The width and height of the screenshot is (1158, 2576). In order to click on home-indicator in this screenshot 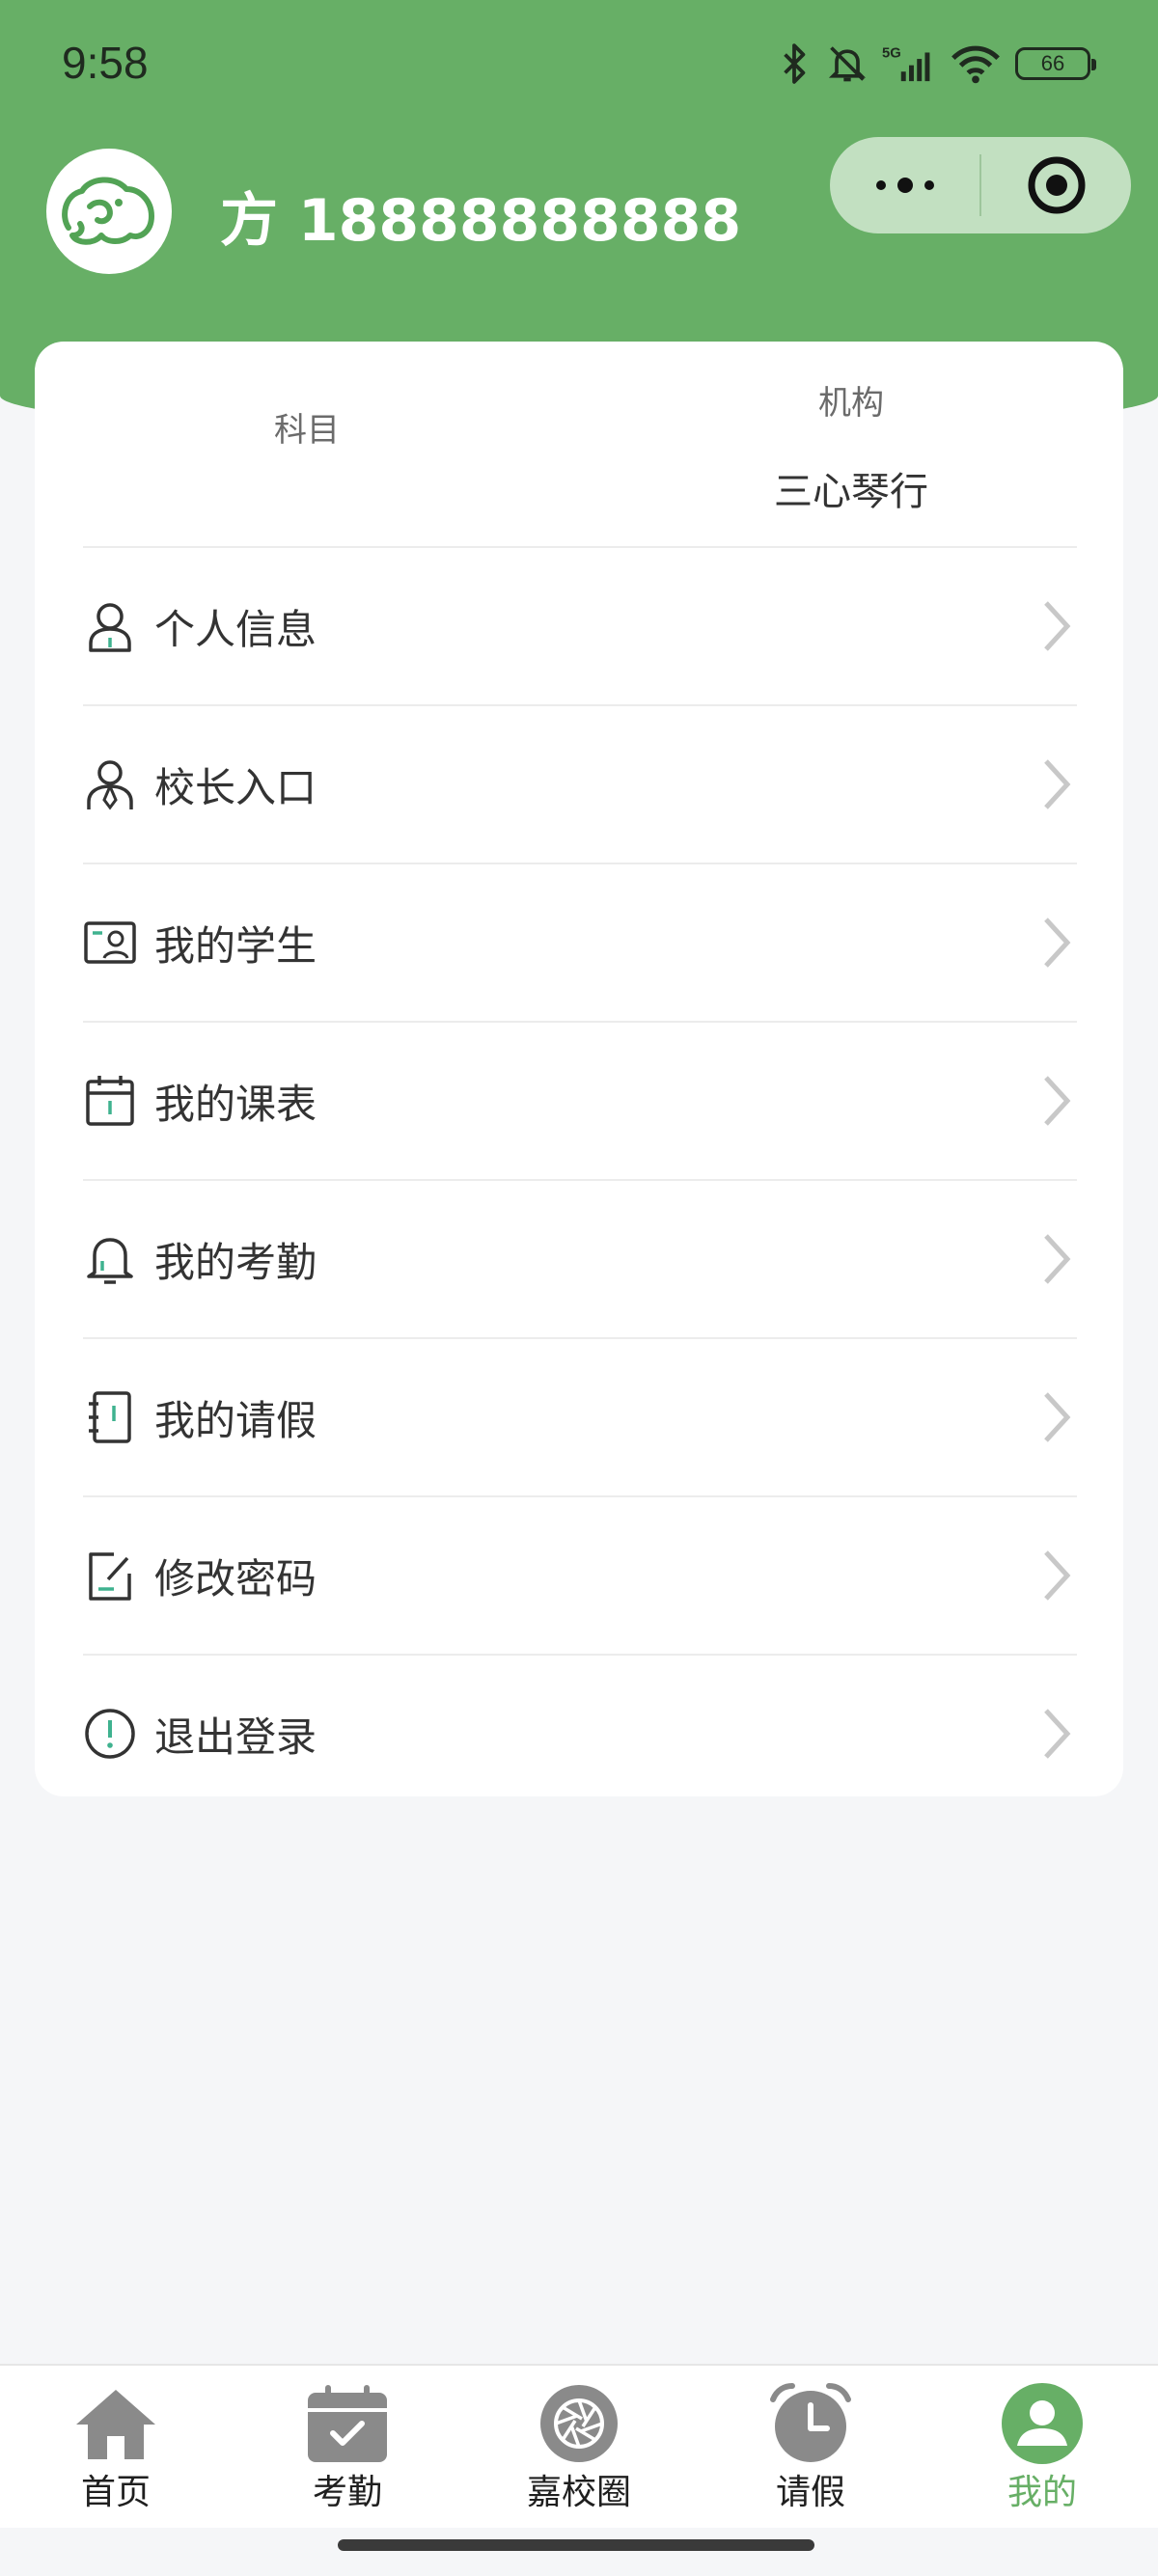, I will do `click(576, 2545)`.